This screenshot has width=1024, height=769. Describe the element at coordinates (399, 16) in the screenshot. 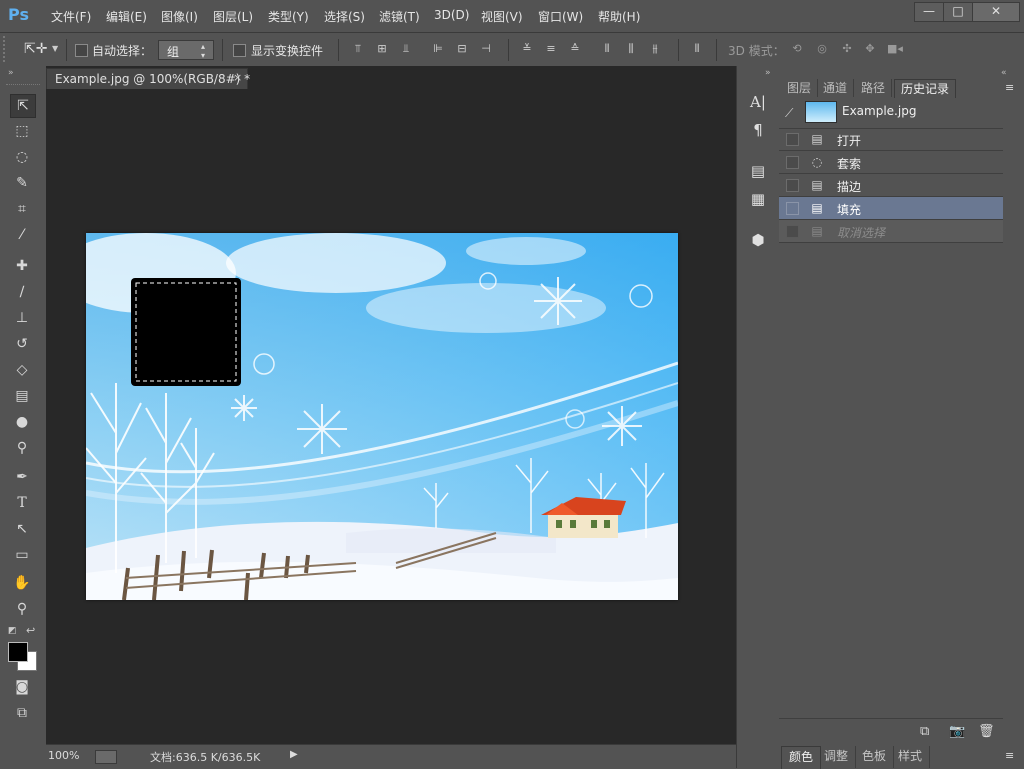

I see `menu-filter: 滤镜(T)` at that location.